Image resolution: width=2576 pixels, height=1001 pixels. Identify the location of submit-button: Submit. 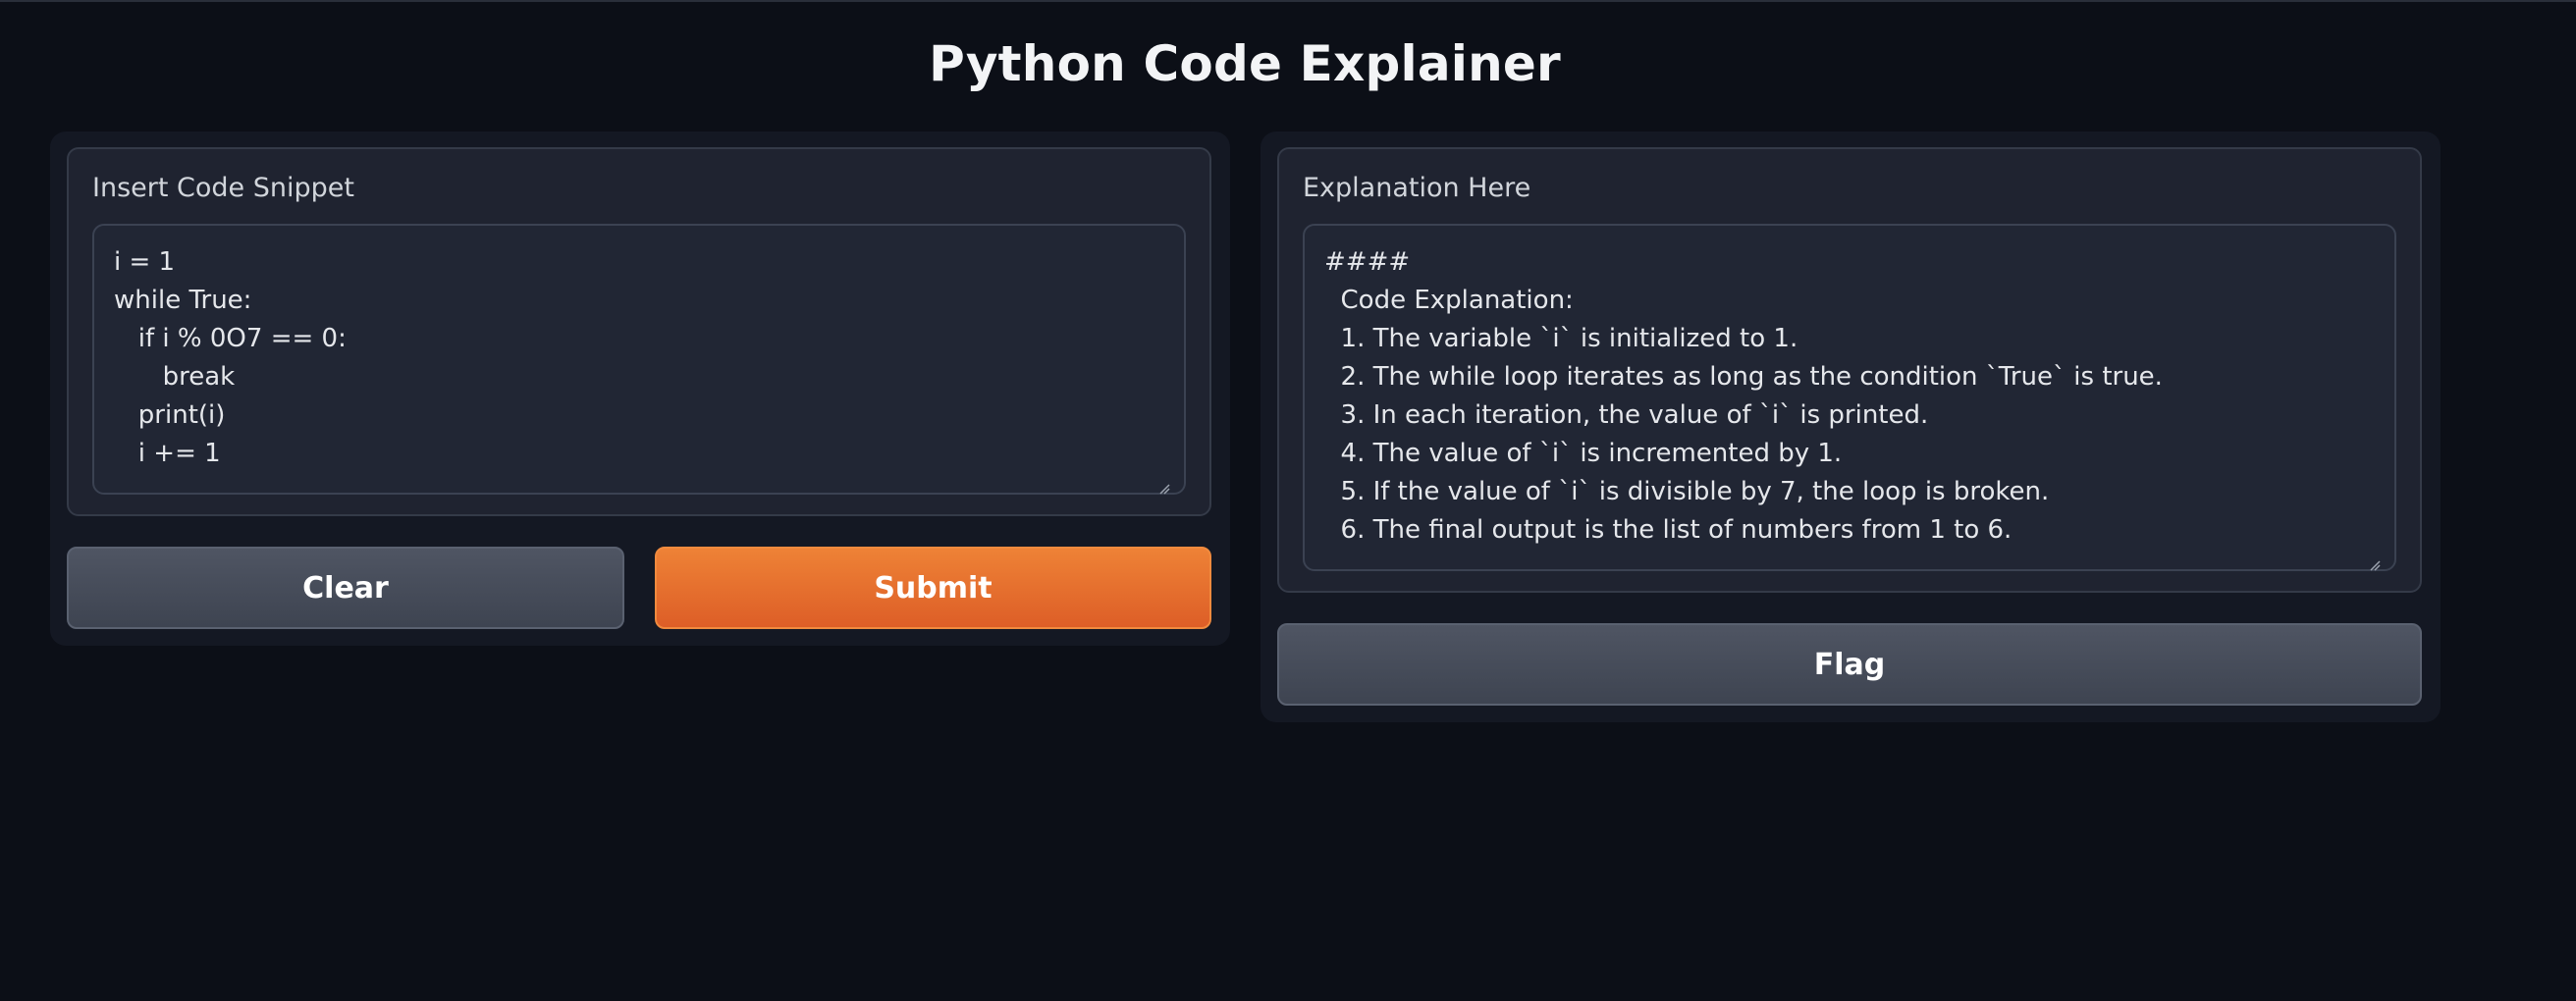
(933, 588).